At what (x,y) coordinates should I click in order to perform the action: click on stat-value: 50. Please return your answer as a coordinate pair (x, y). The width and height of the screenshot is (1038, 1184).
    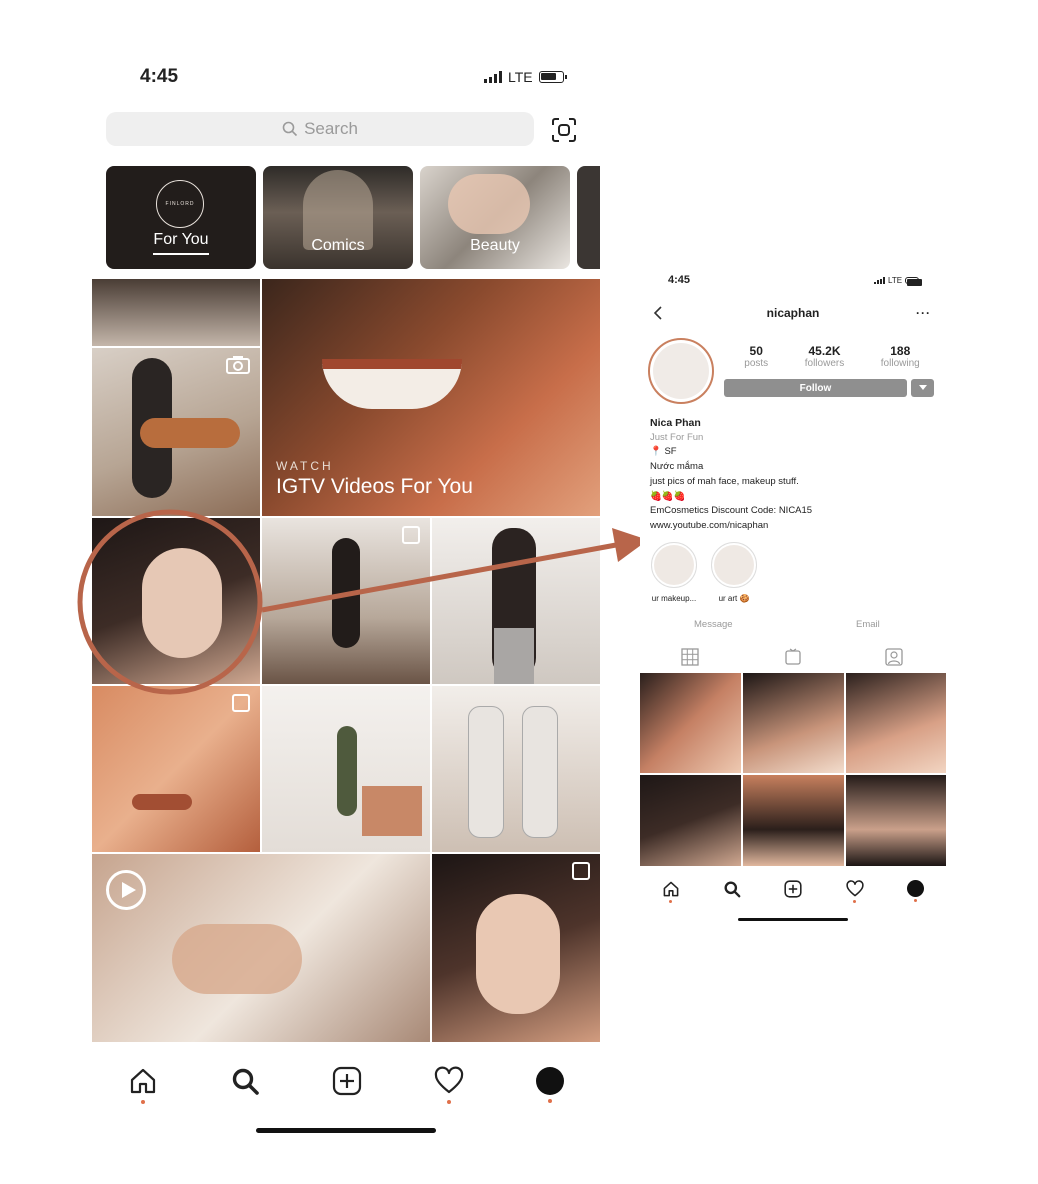
    Looking at the image, I should click on (756, 351).